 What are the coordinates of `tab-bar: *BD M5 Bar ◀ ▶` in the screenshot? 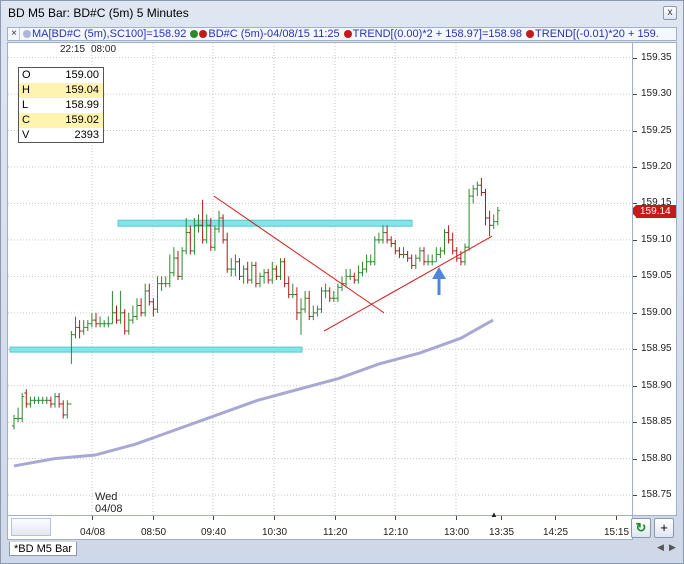 It's located at (342, 552).